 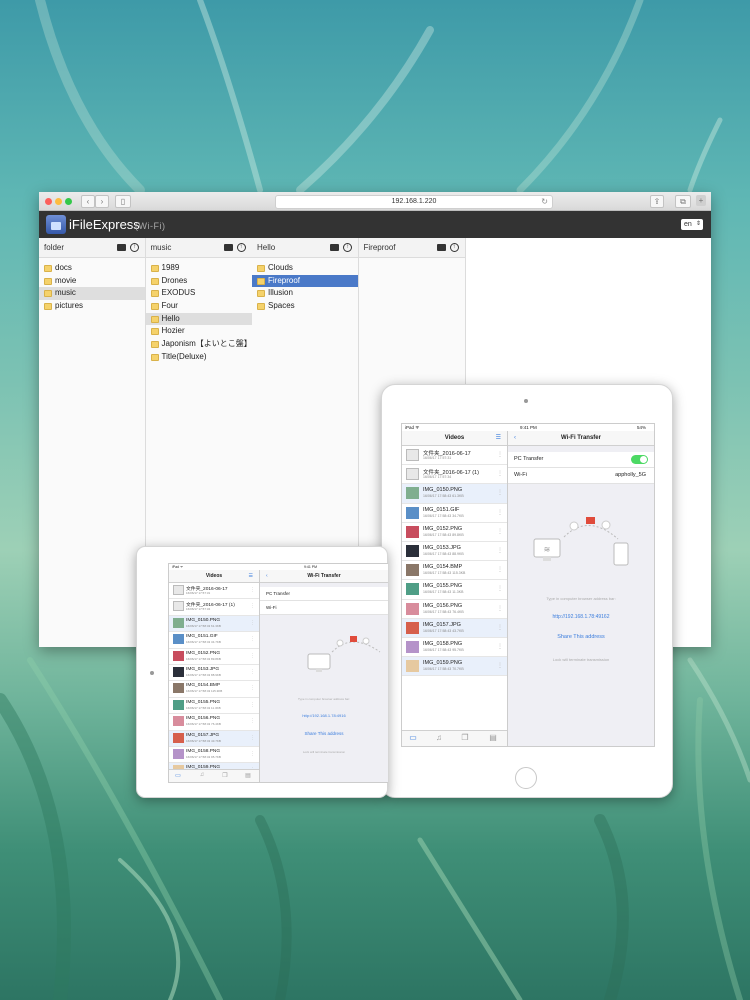 What do you see at coordinates (58, 201) in the screenshot?
I see `minimize-window-button` at bounding box center [58, 201].